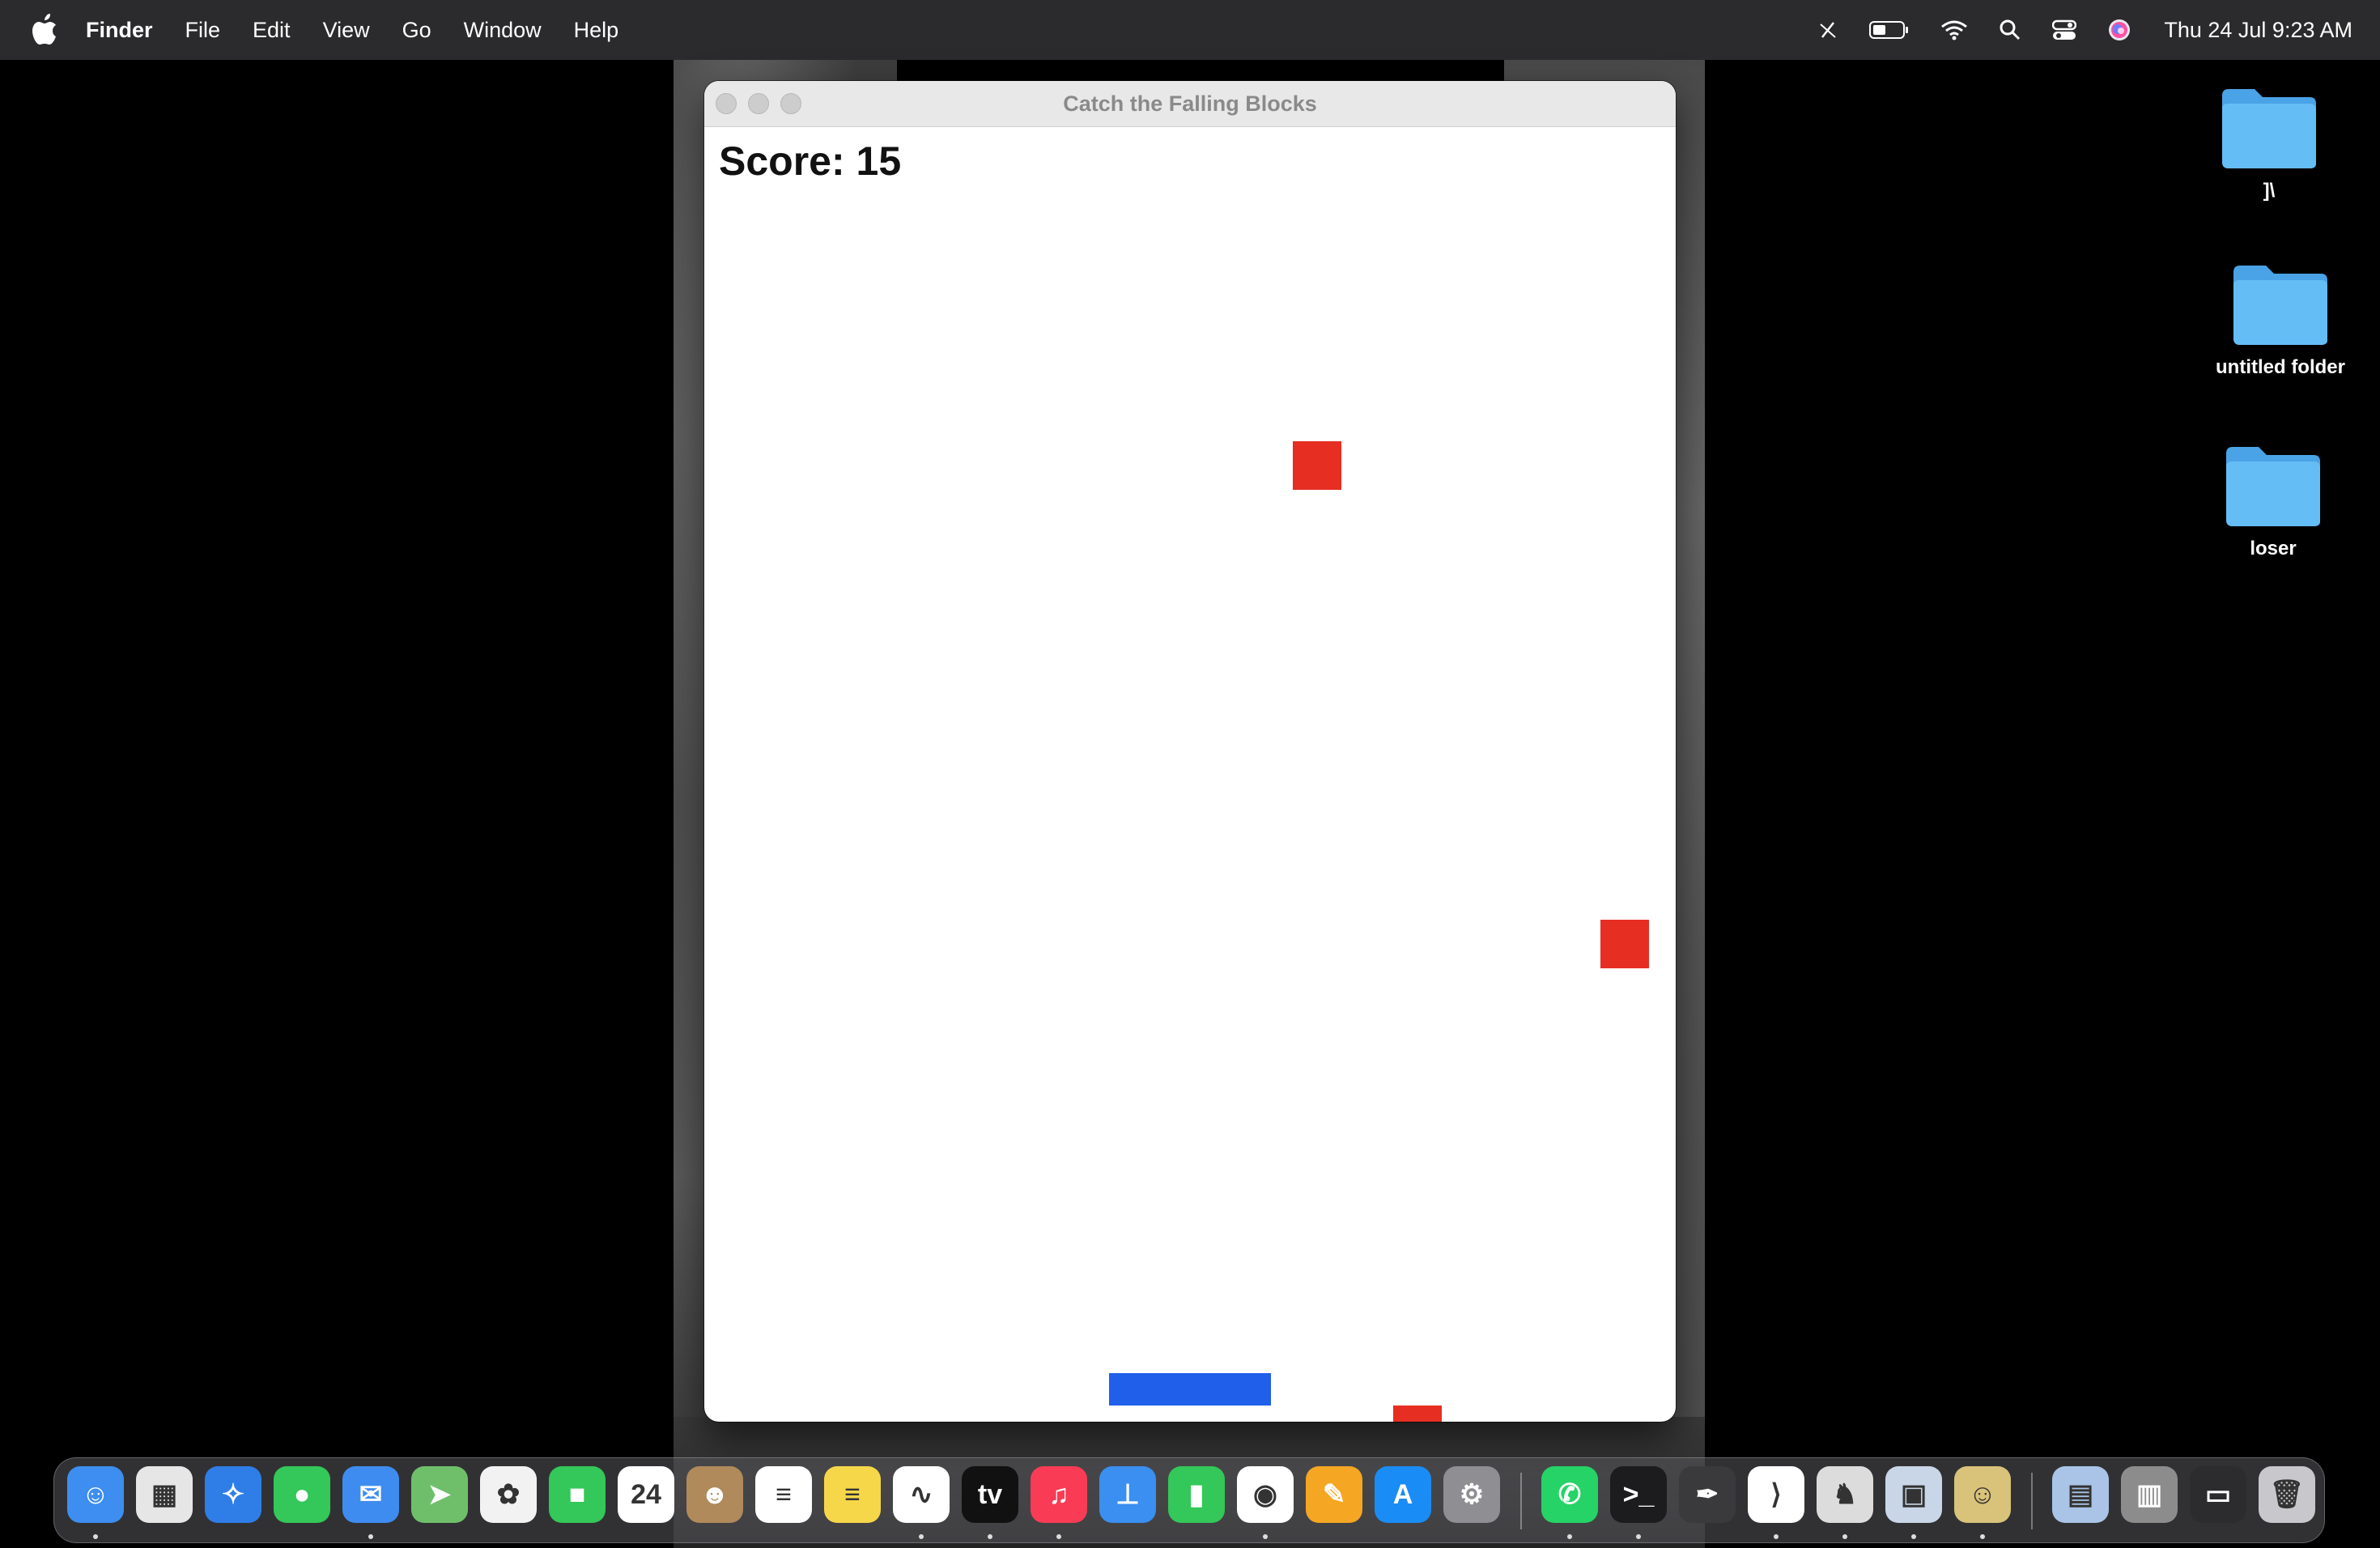  I want to click on preview-glyph: ▣, so click(1914, 1494).